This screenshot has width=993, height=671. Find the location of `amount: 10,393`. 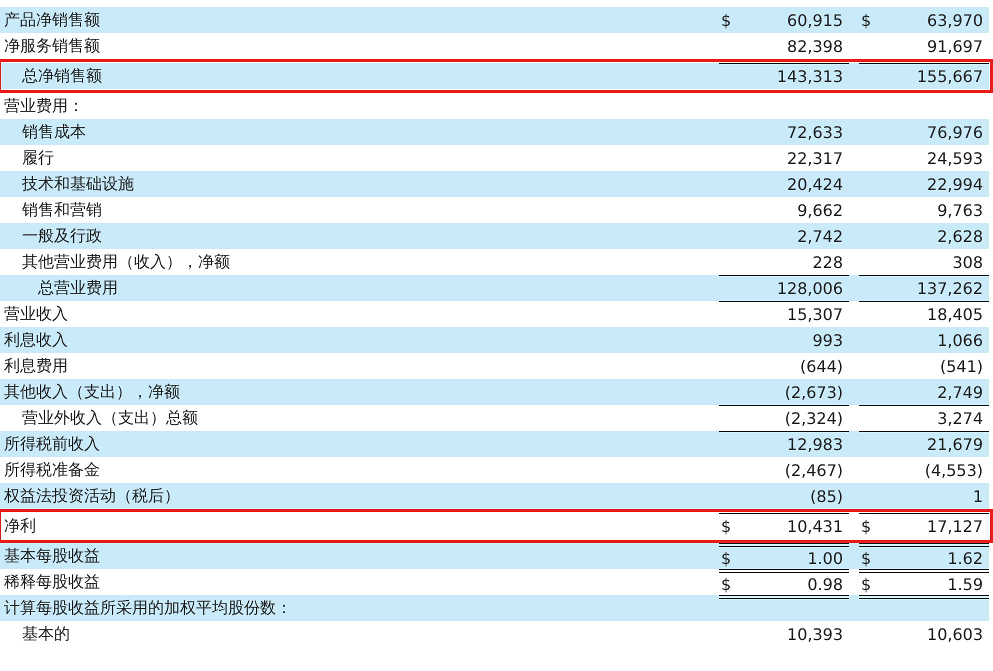

amount: 10,393 is located at coordinates (815, 634).